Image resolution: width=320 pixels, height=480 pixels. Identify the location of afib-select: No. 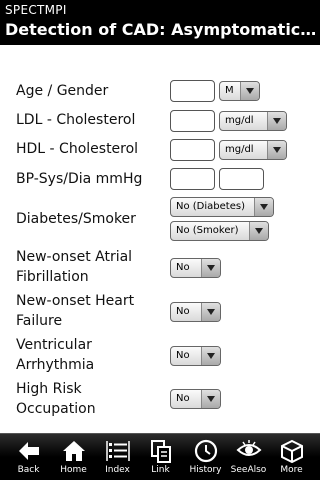
(195, 268).